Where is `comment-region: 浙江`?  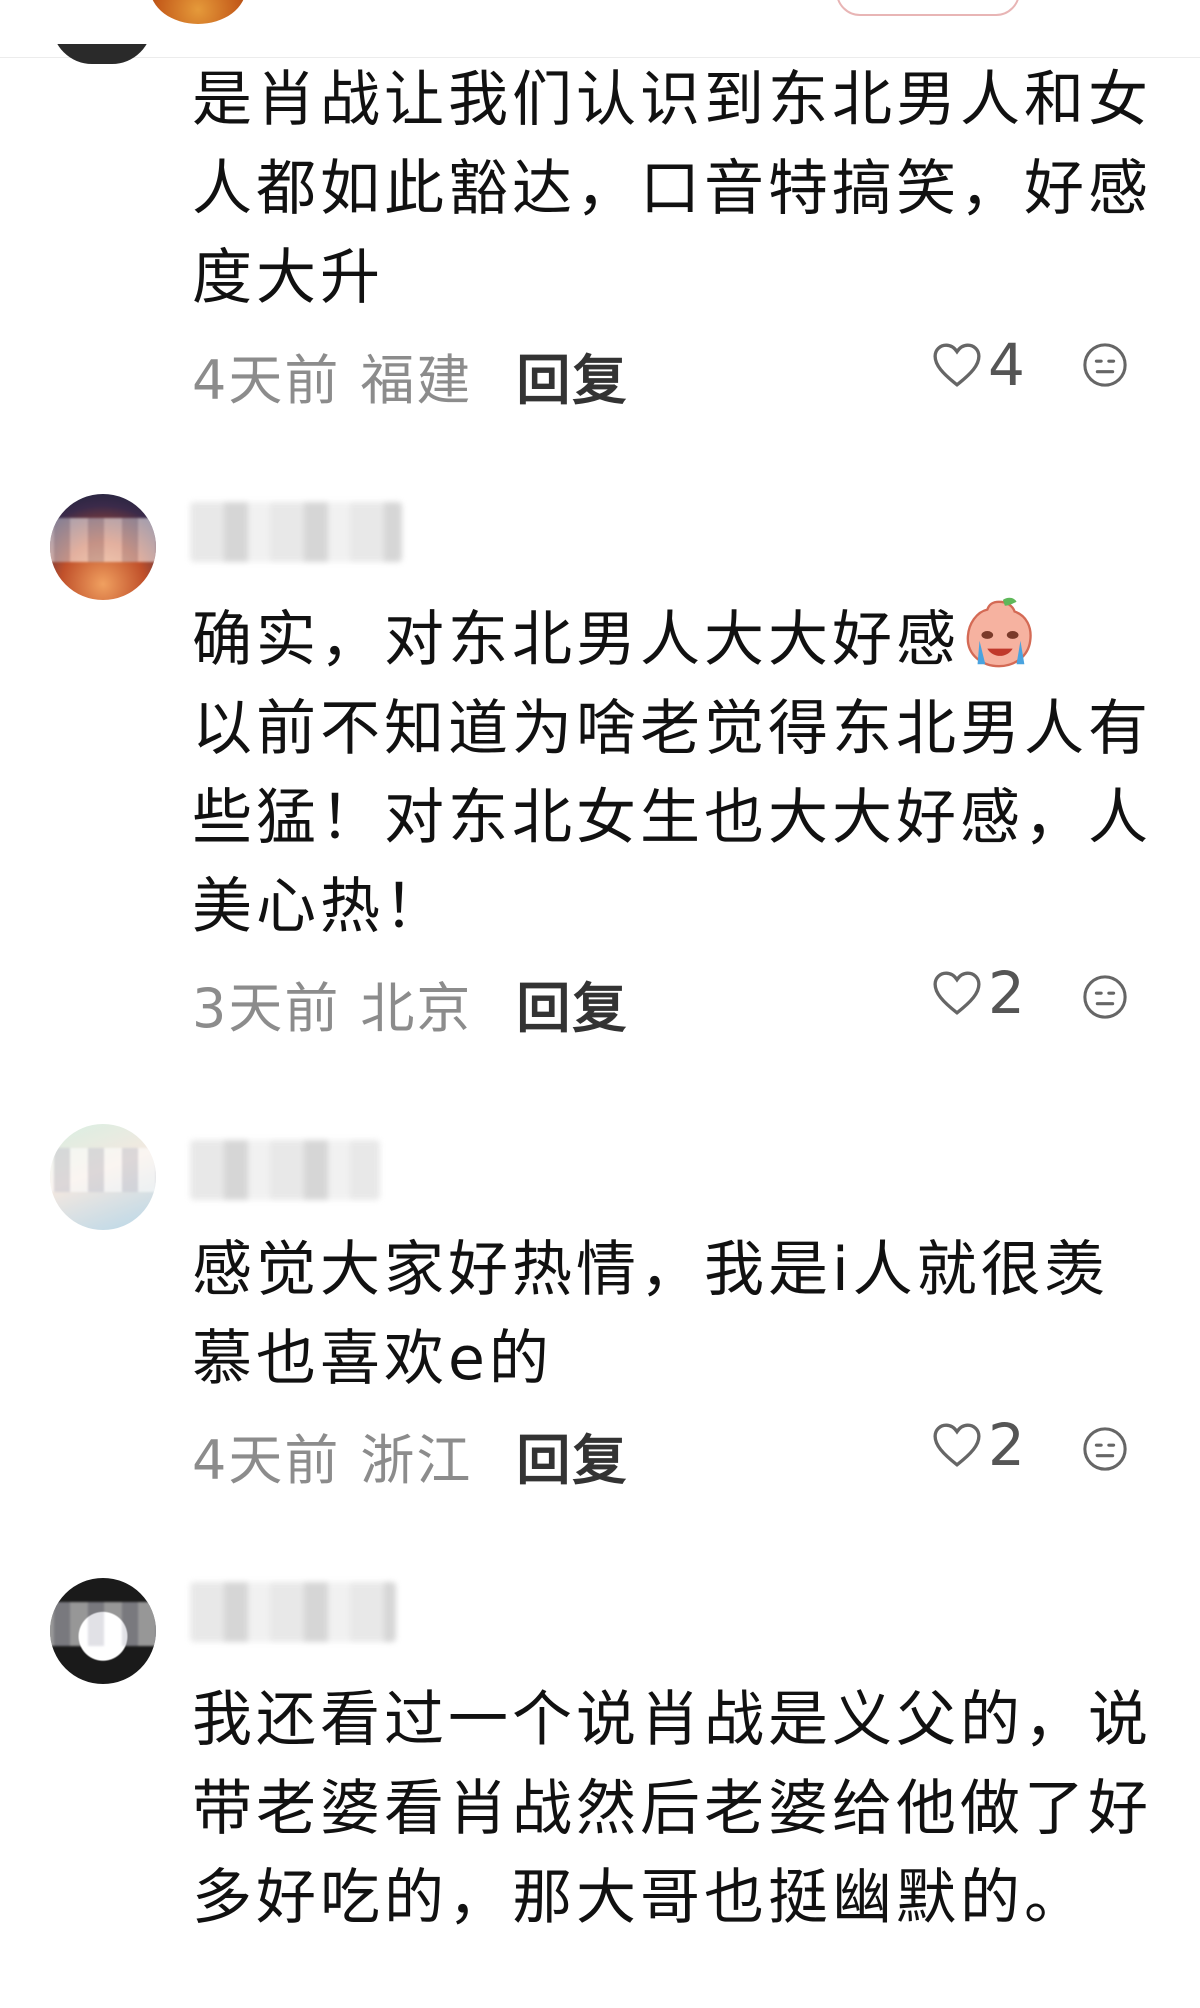
comment-region: 浙江 is located at coordinates (416, 1460).